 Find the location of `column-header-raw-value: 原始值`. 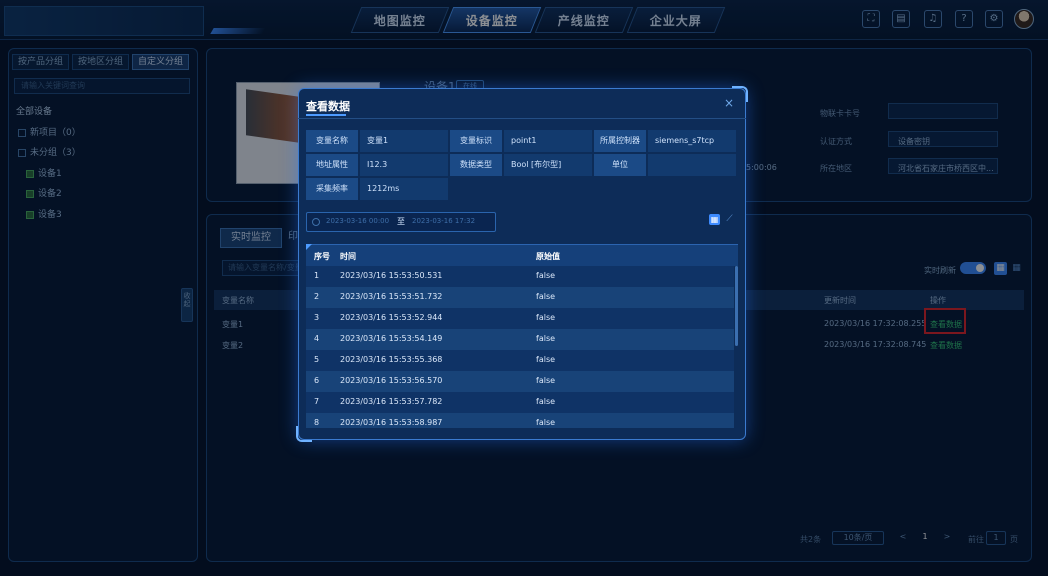

column-header-raw-value: 原始值 is located at coordinates (548, 256).